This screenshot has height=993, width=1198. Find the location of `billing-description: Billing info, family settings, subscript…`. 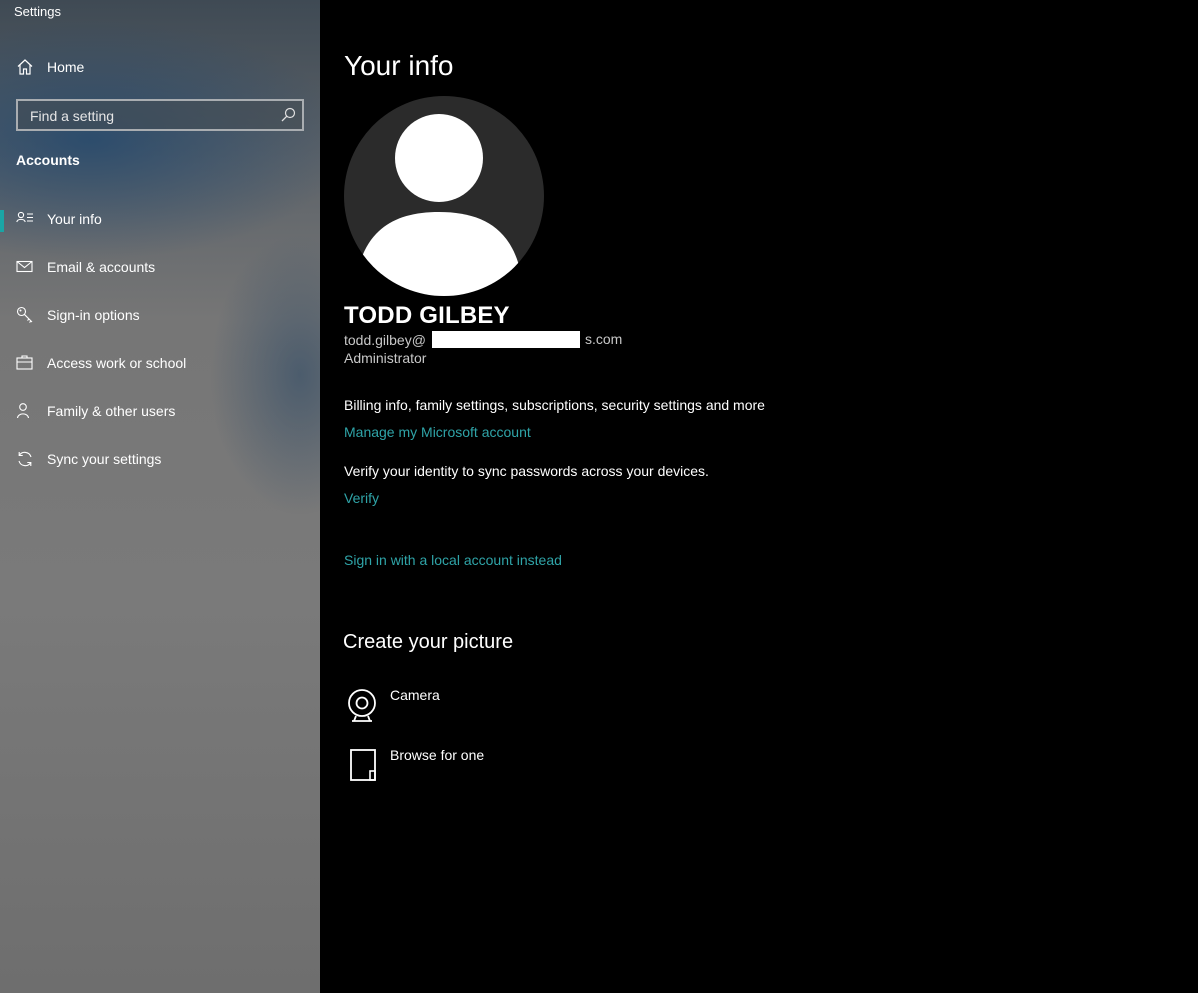

billing-description: Billing info, family settings, subscript… is located at coordinates (554, 405).